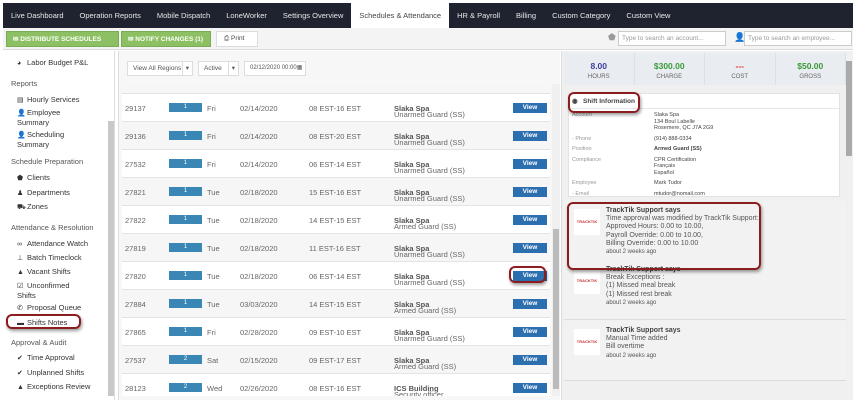  What do you see at coordinates (556, 240) in the screenshot?
I see `table-scrollbar` at bounding box center [556, 240].